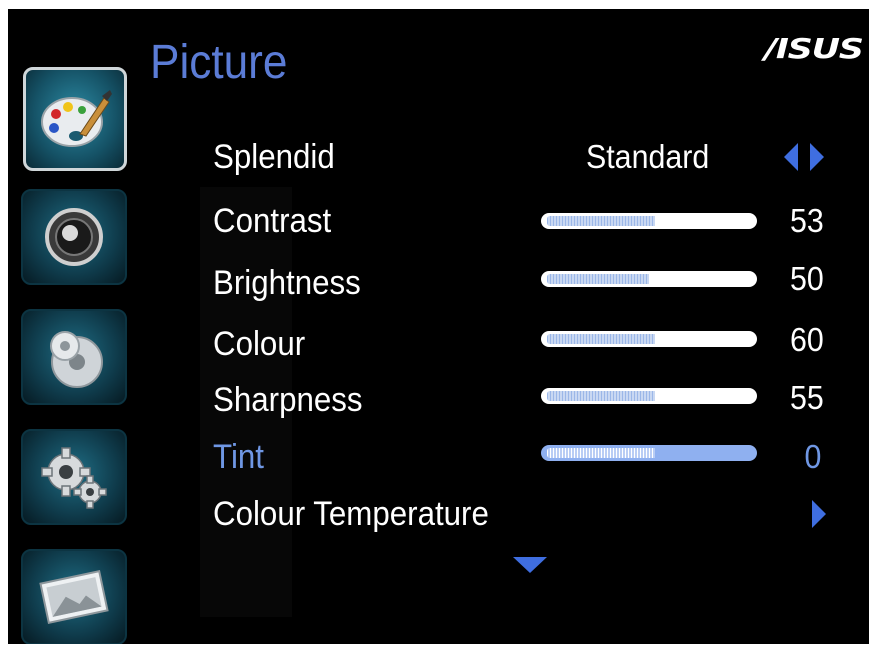  What do you see at coordinates (791, 157) in the screenshot?
I see `chevron-left-icon` at bounding box center [791, 157].